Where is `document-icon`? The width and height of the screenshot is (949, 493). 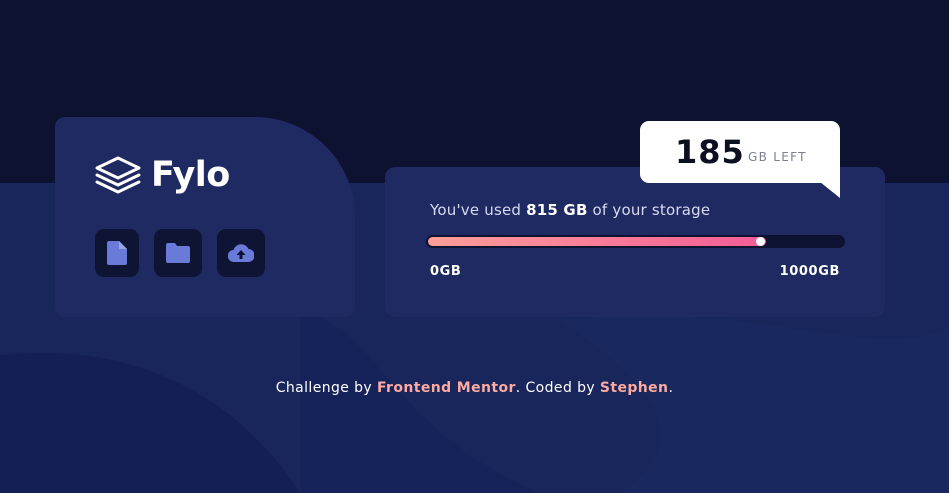 document-icon is located at coordinates (117, 253).